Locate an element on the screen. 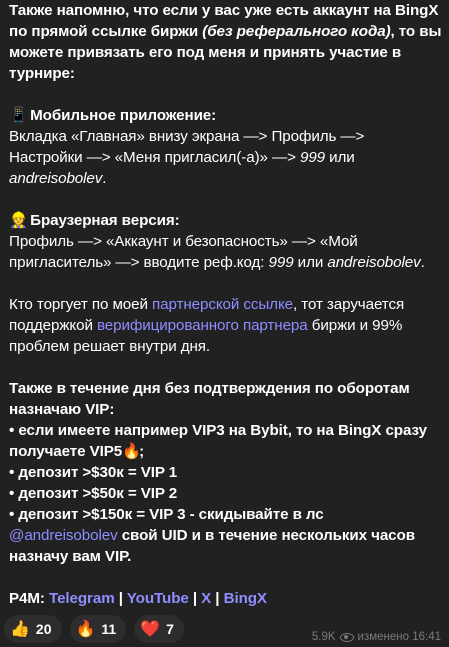 The image size is (449, 647). telegram-link: Telegram is located at coordinates (82, 598).